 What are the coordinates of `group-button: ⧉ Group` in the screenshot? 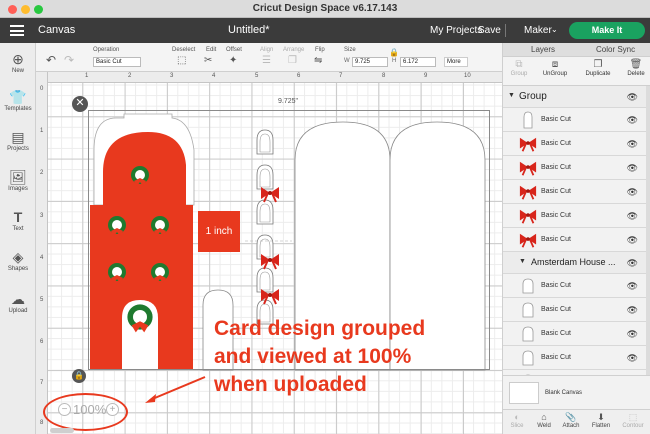 It's located at (519, 68).